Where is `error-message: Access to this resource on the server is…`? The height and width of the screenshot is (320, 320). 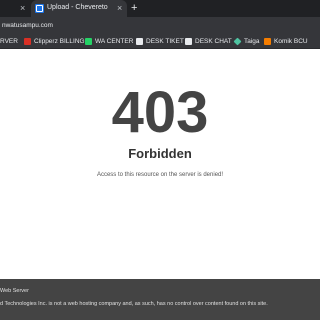 error-message: Access to this resource on the server is… is located at coordinates (160, 175).